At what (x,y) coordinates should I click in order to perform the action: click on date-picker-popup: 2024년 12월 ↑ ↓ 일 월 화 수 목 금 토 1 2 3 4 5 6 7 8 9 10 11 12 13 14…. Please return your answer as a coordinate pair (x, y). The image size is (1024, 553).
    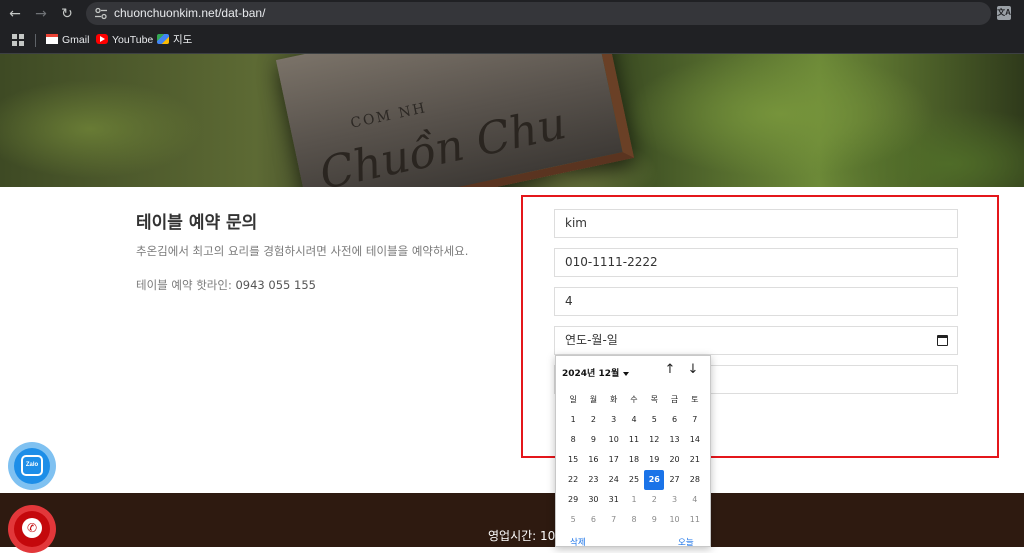
    Looking at the image, I should click on (633, 451).